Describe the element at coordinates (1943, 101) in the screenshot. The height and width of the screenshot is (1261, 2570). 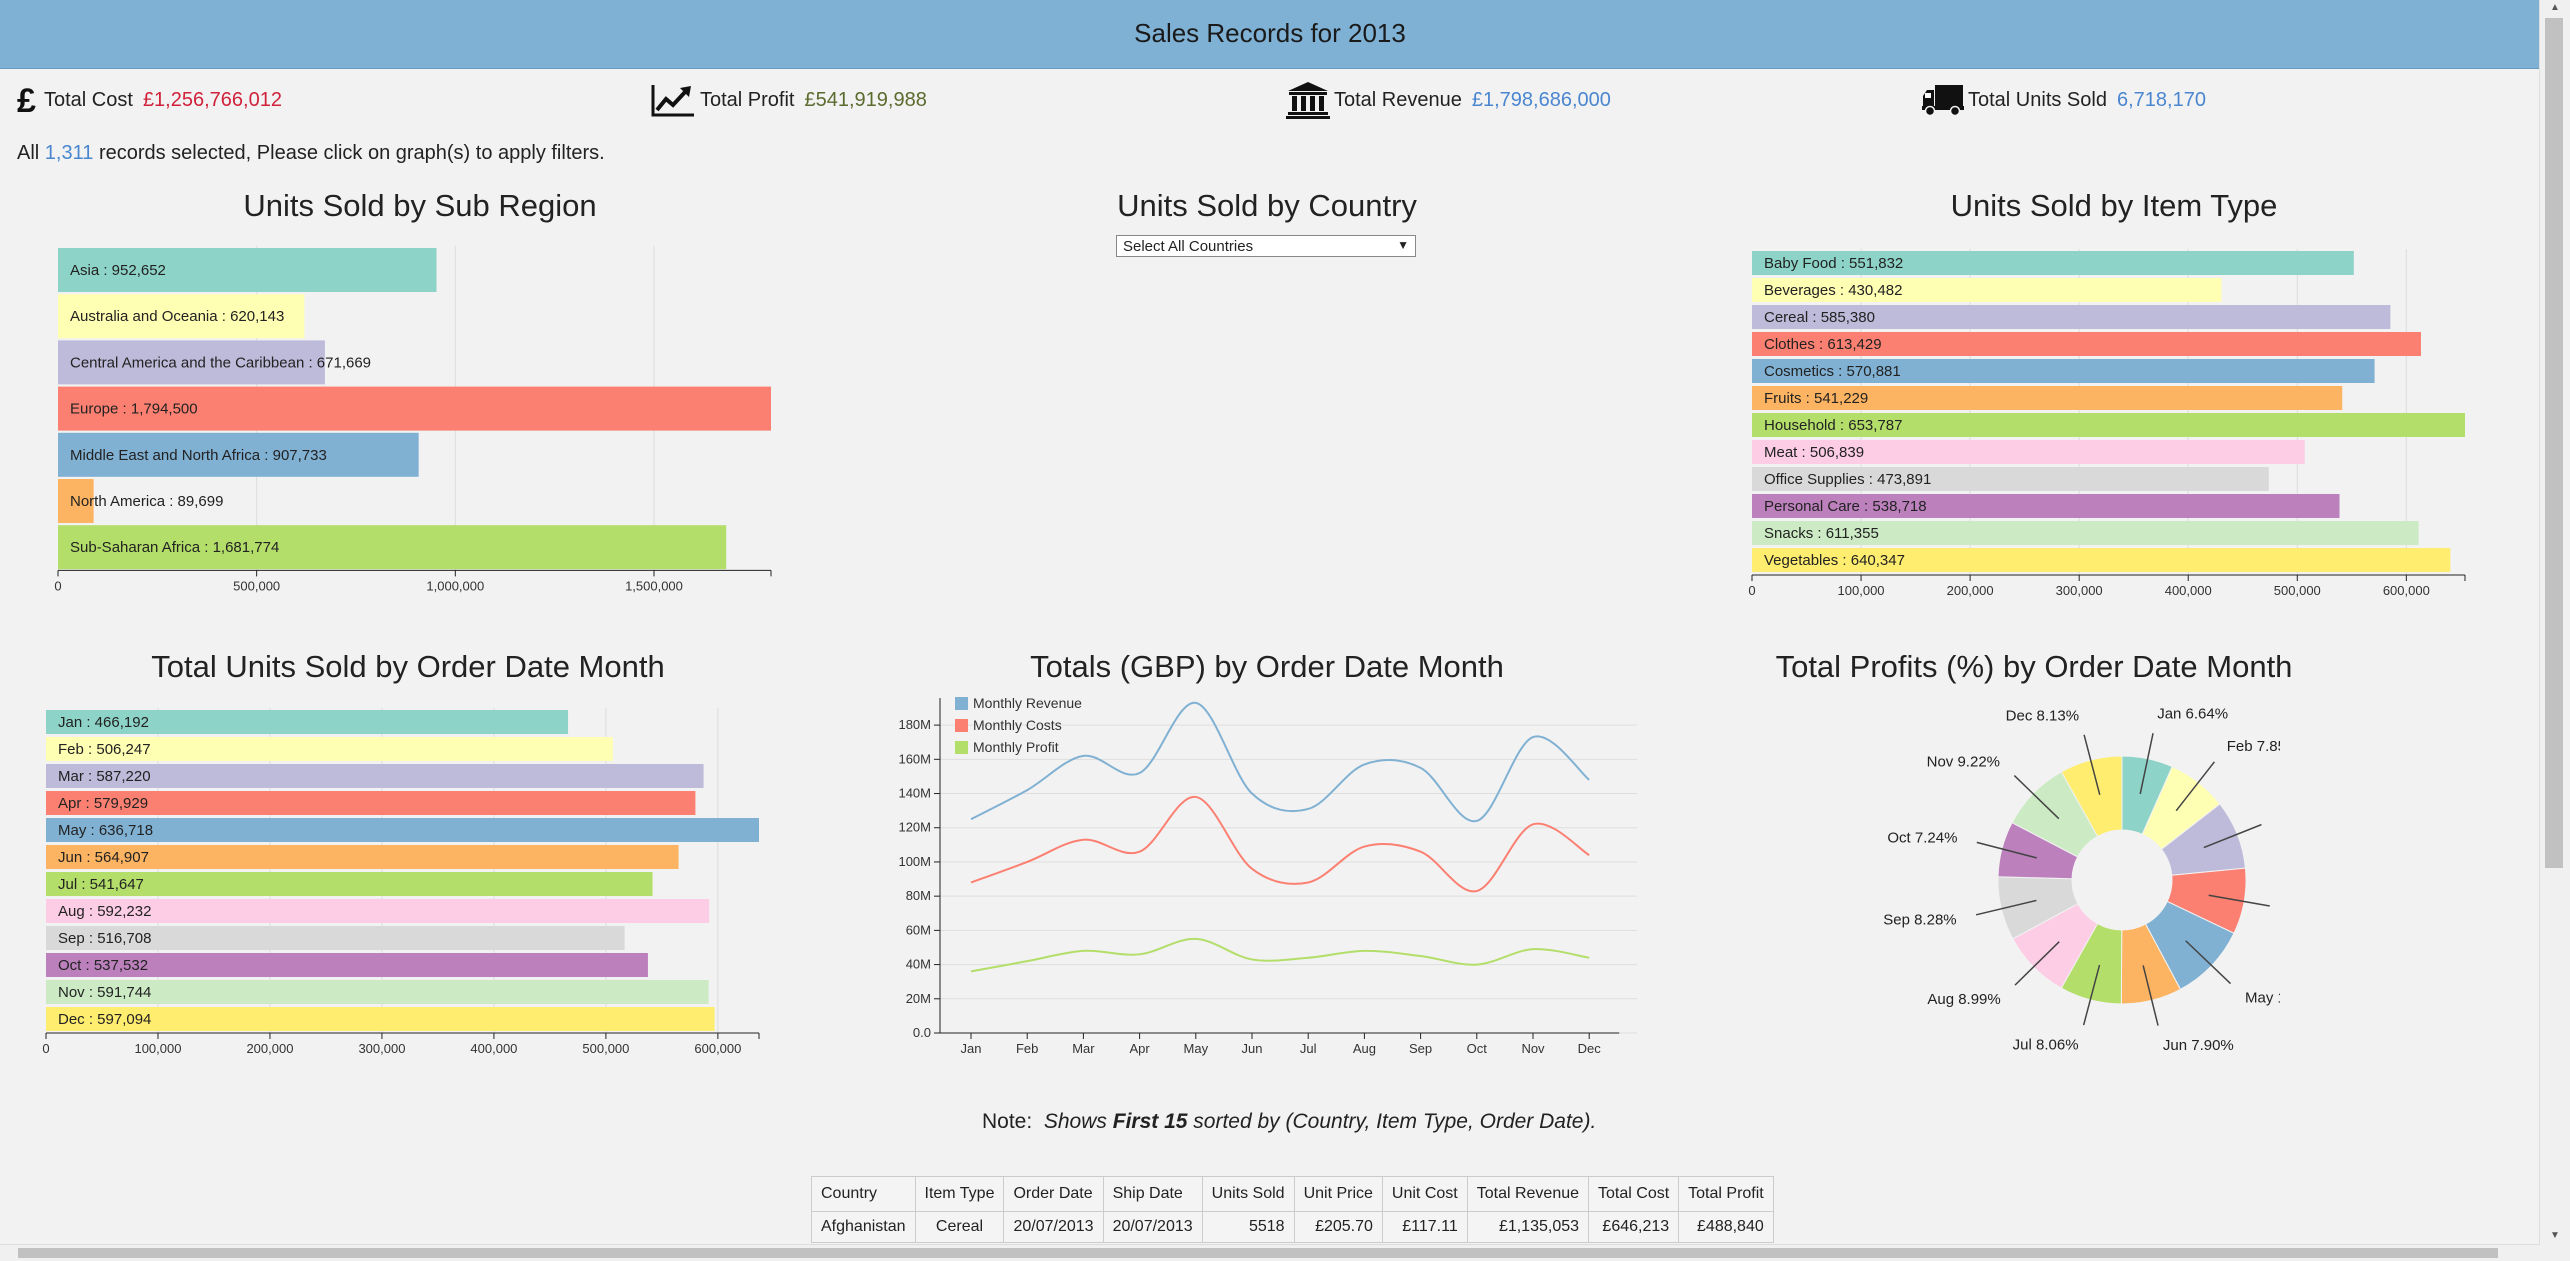
I see `truck-icon` at that location.